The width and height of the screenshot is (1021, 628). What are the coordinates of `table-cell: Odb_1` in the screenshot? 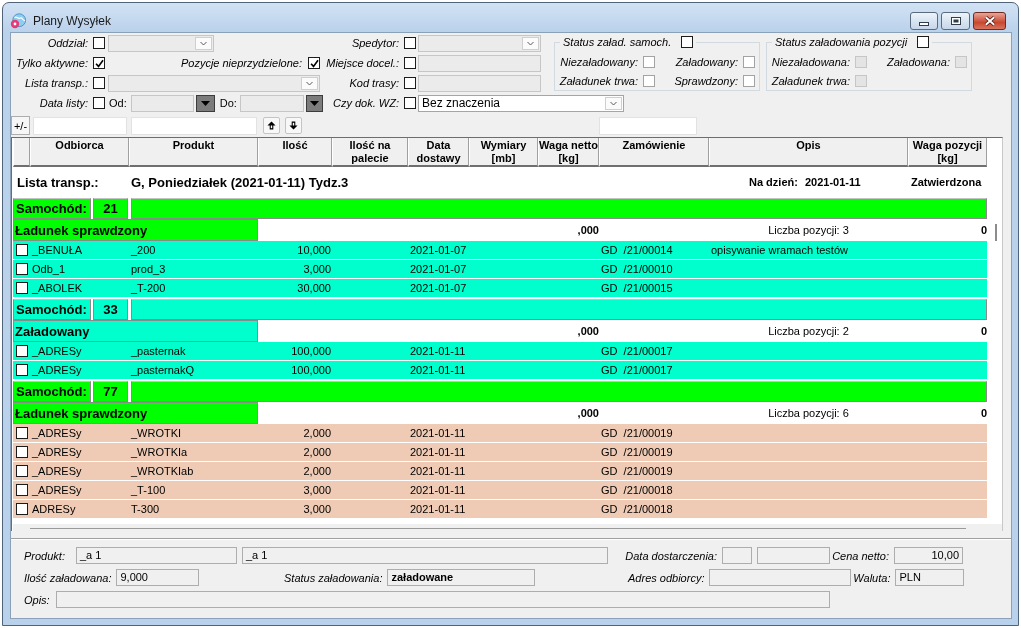 It's located at (49, 269).